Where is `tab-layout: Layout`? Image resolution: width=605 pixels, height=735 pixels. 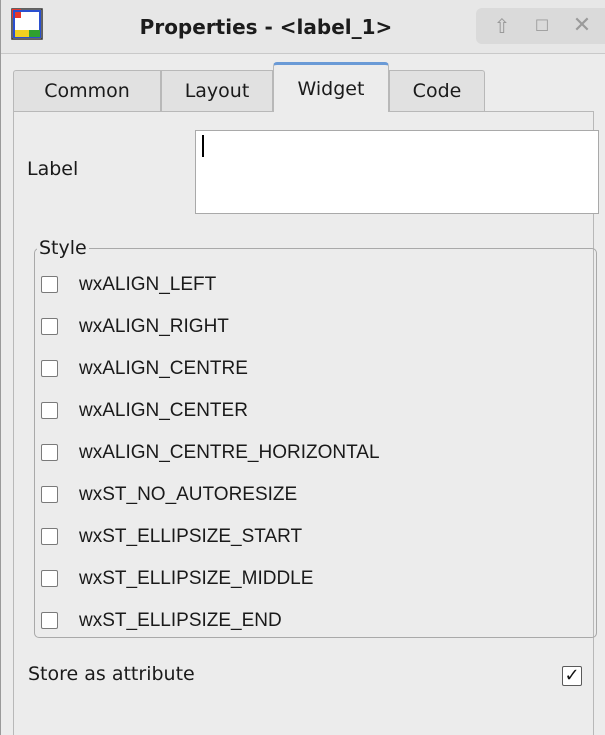 tab-layout: Layout is located at coordinates (217, 91).